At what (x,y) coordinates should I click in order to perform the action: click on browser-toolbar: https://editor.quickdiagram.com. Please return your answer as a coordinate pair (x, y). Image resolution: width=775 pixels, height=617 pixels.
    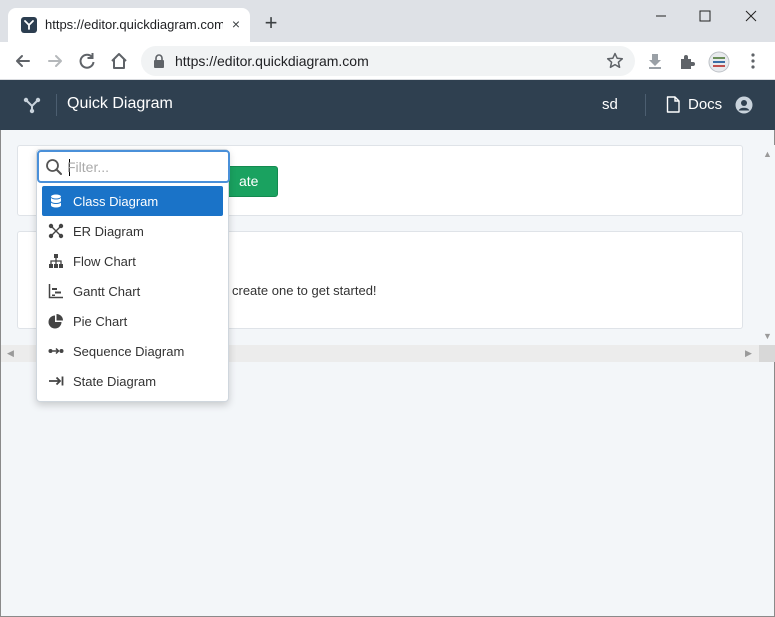
    Looking at the image, I should click on (387, 61).